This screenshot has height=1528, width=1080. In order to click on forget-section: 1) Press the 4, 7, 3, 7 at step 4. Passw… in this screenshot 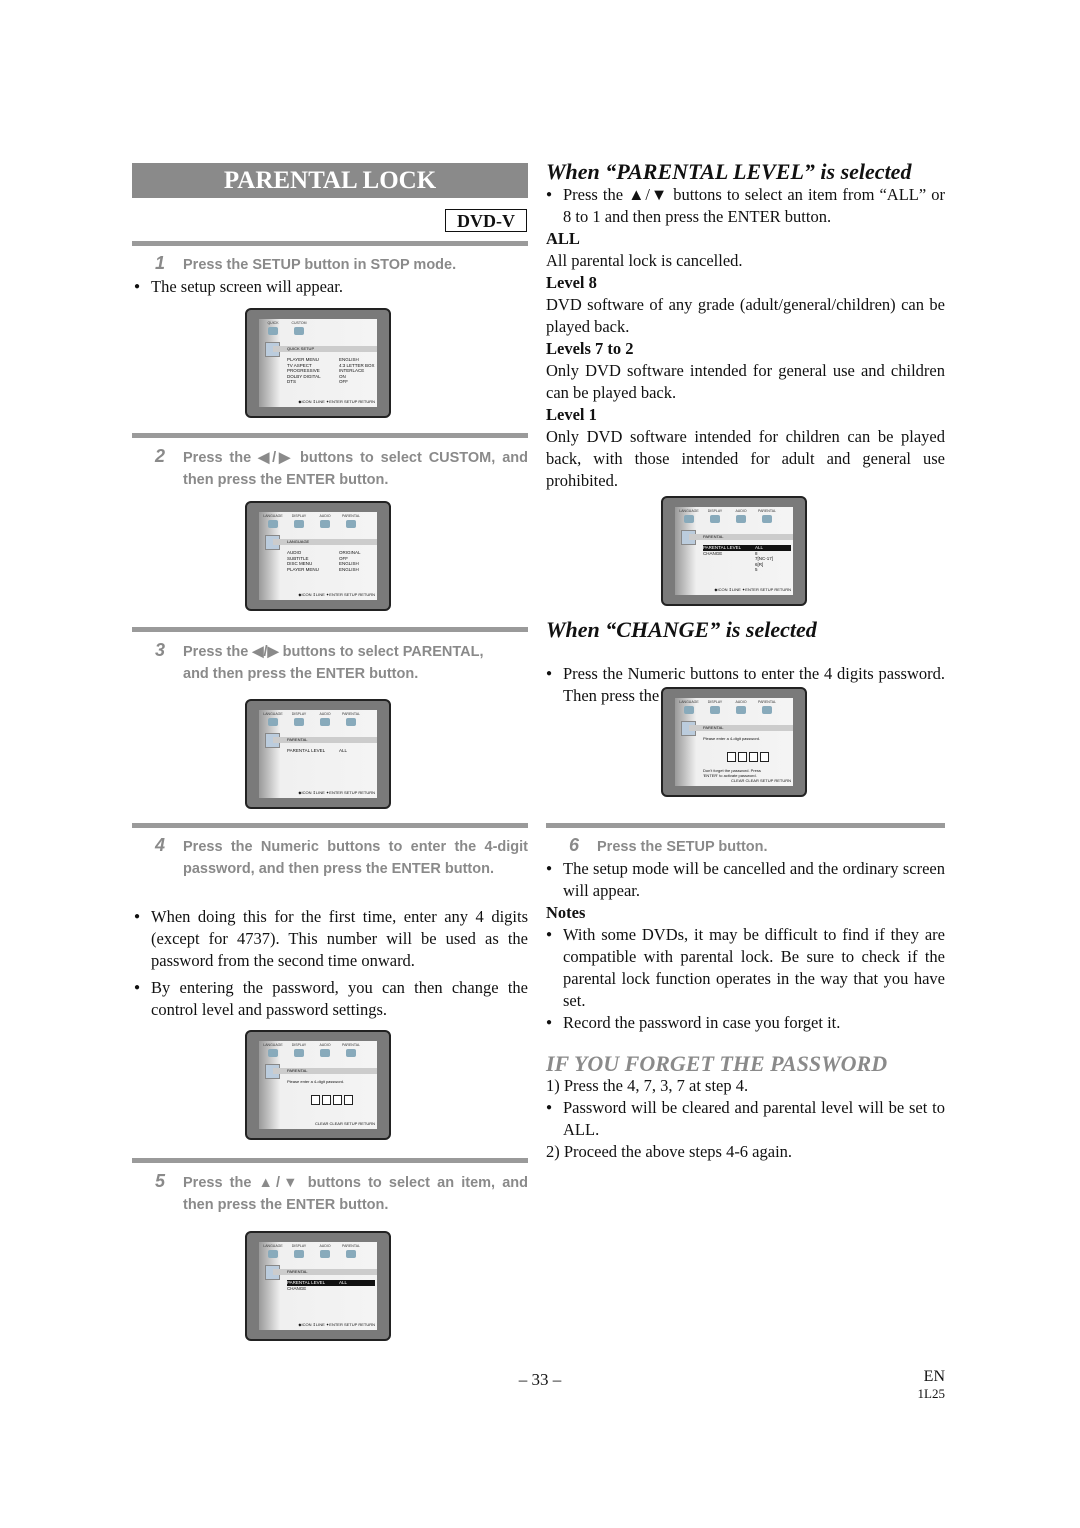, I will do `click(745, 1119)`.